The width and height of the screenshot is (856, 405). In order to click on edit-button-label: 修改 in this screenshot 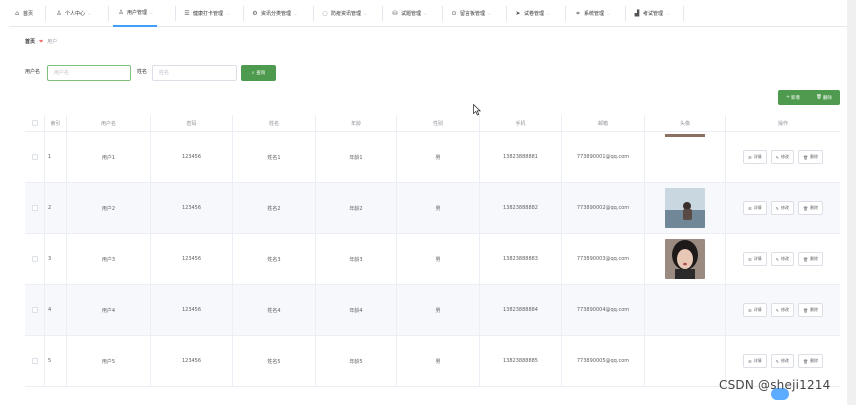, I will do `click(784, 156)`.